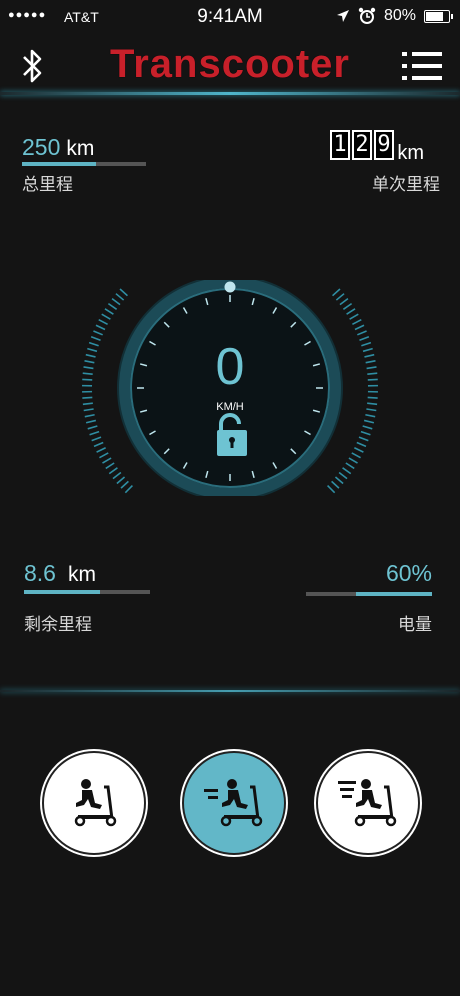 The width and height of the screenshot is (460, 996). Describe the element at coordinates (47, 184) in the screenshot. I see `total-distance-label: 总里程` at that location.